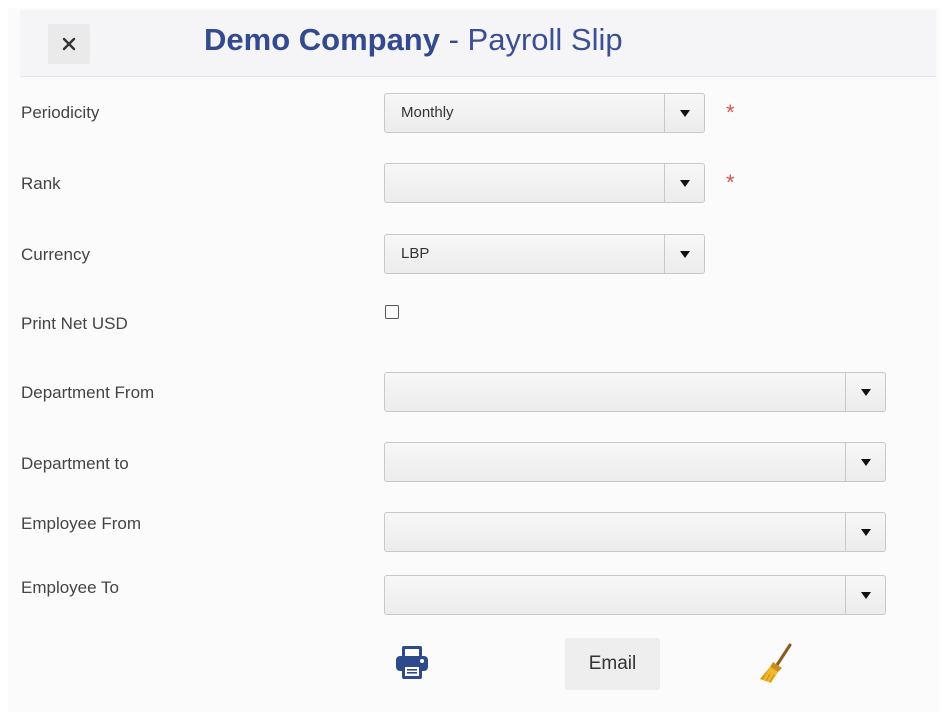  What do you see at coordinates (322, 39) in the screenshot?
I see `company-name: Demo Company` at bounding box center [322, 39].